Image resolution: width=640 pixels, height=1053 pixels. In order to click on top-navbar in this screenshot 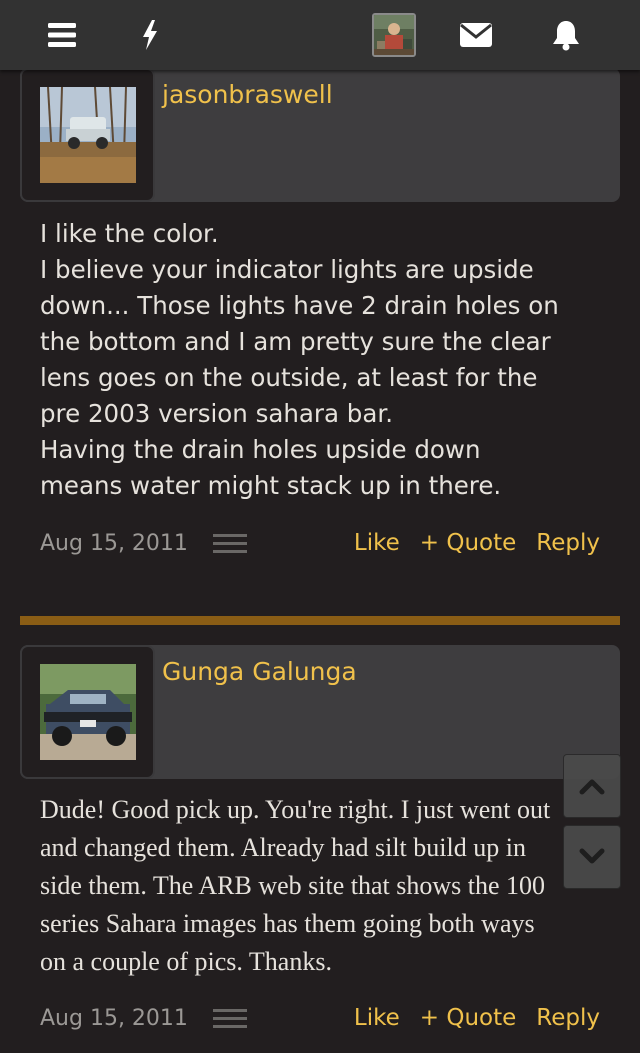, I will do `click(320, 35)`.